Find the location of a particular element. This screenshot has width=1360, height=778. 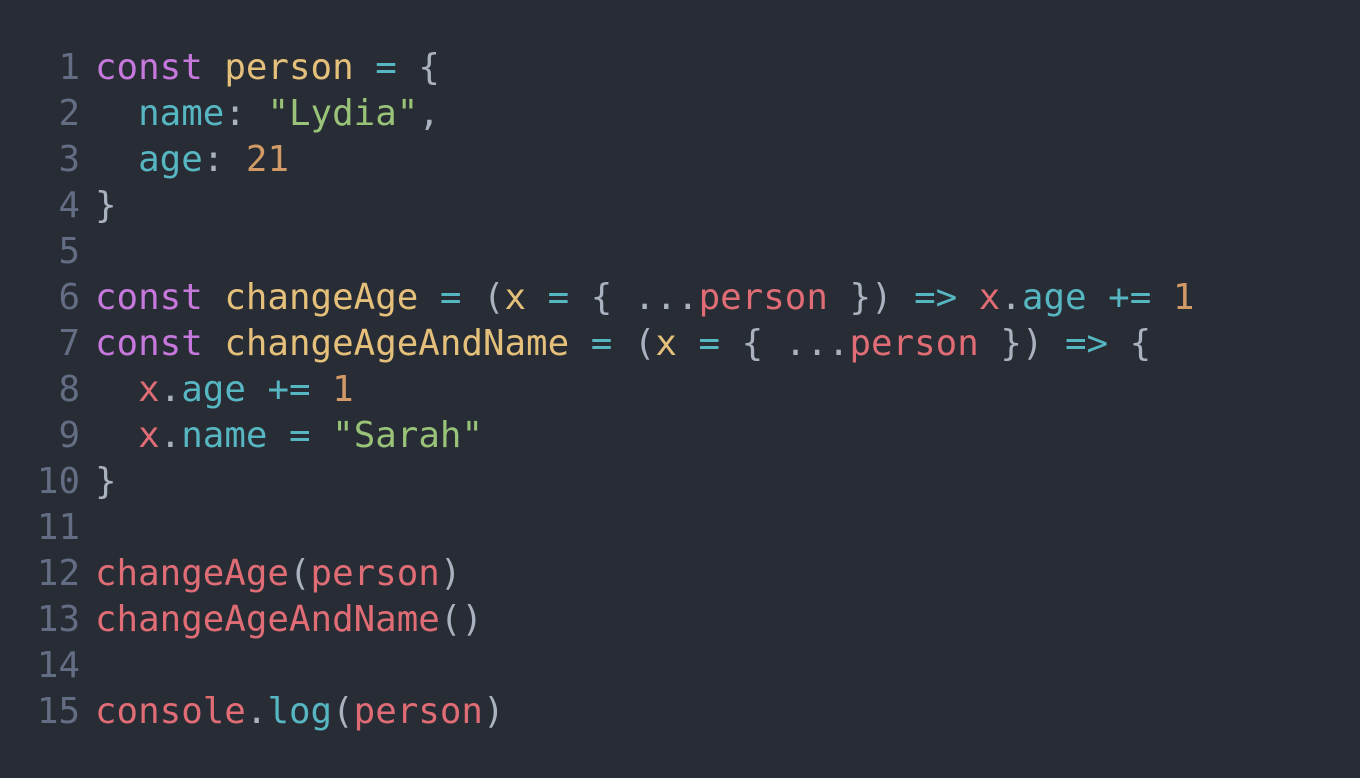

code-line: 10} is located at coordinates (680, 482).